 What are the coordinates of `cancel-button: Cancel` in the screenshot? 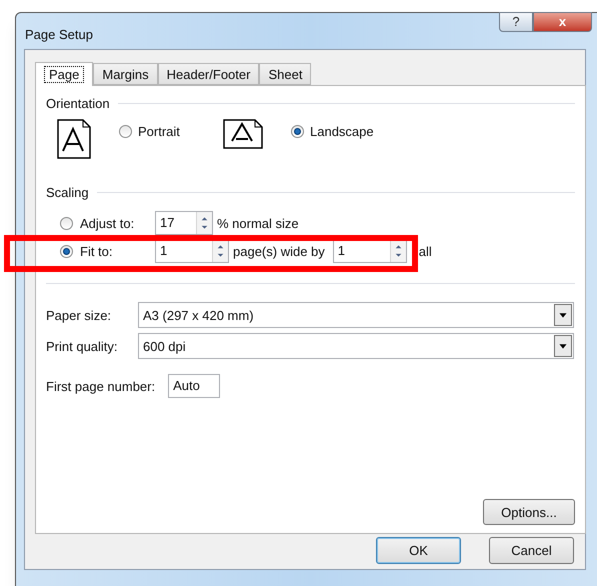 It's located at (531, 550).